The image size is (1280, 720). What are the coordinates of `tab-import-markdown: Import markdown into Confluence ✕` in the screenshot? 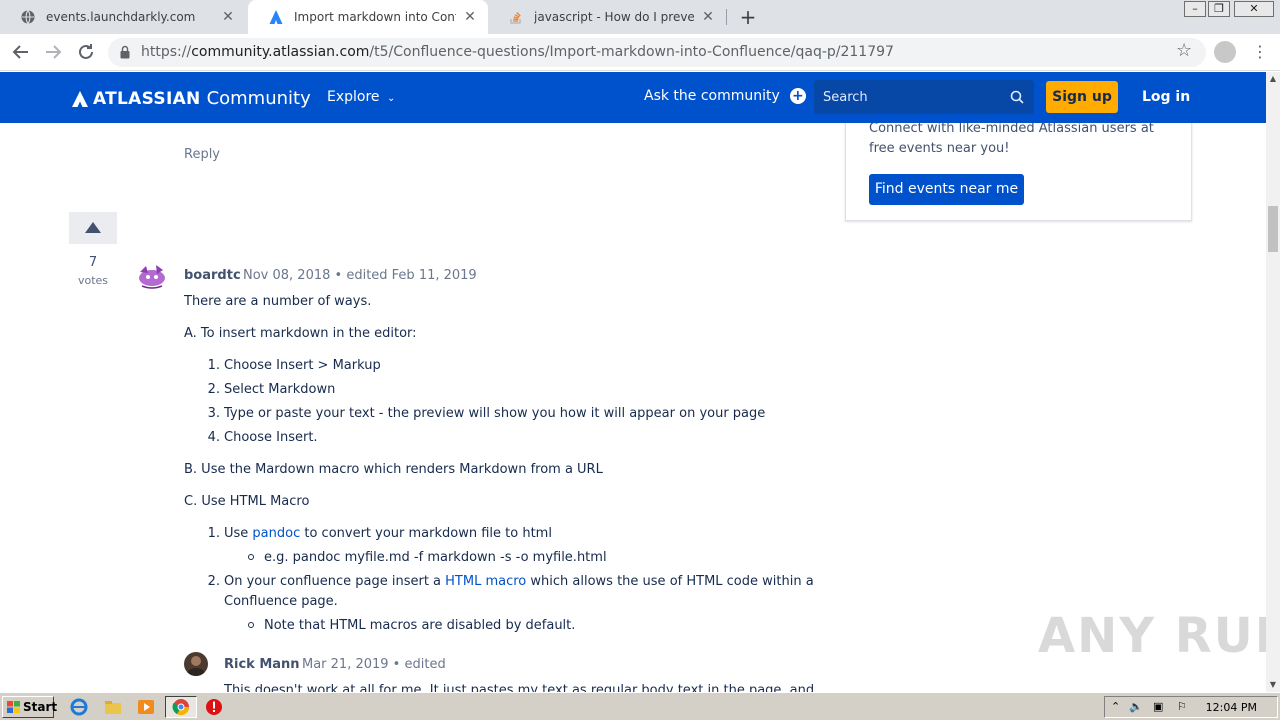 It's located at (368, 17).